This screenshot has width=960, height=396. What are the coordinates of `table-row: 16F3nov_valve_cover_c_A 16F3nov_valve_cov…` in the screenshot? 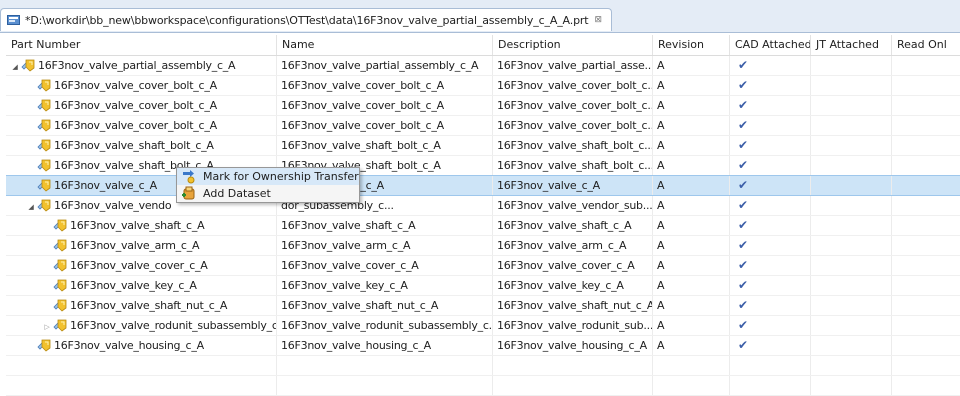 It's located at (483, 266).